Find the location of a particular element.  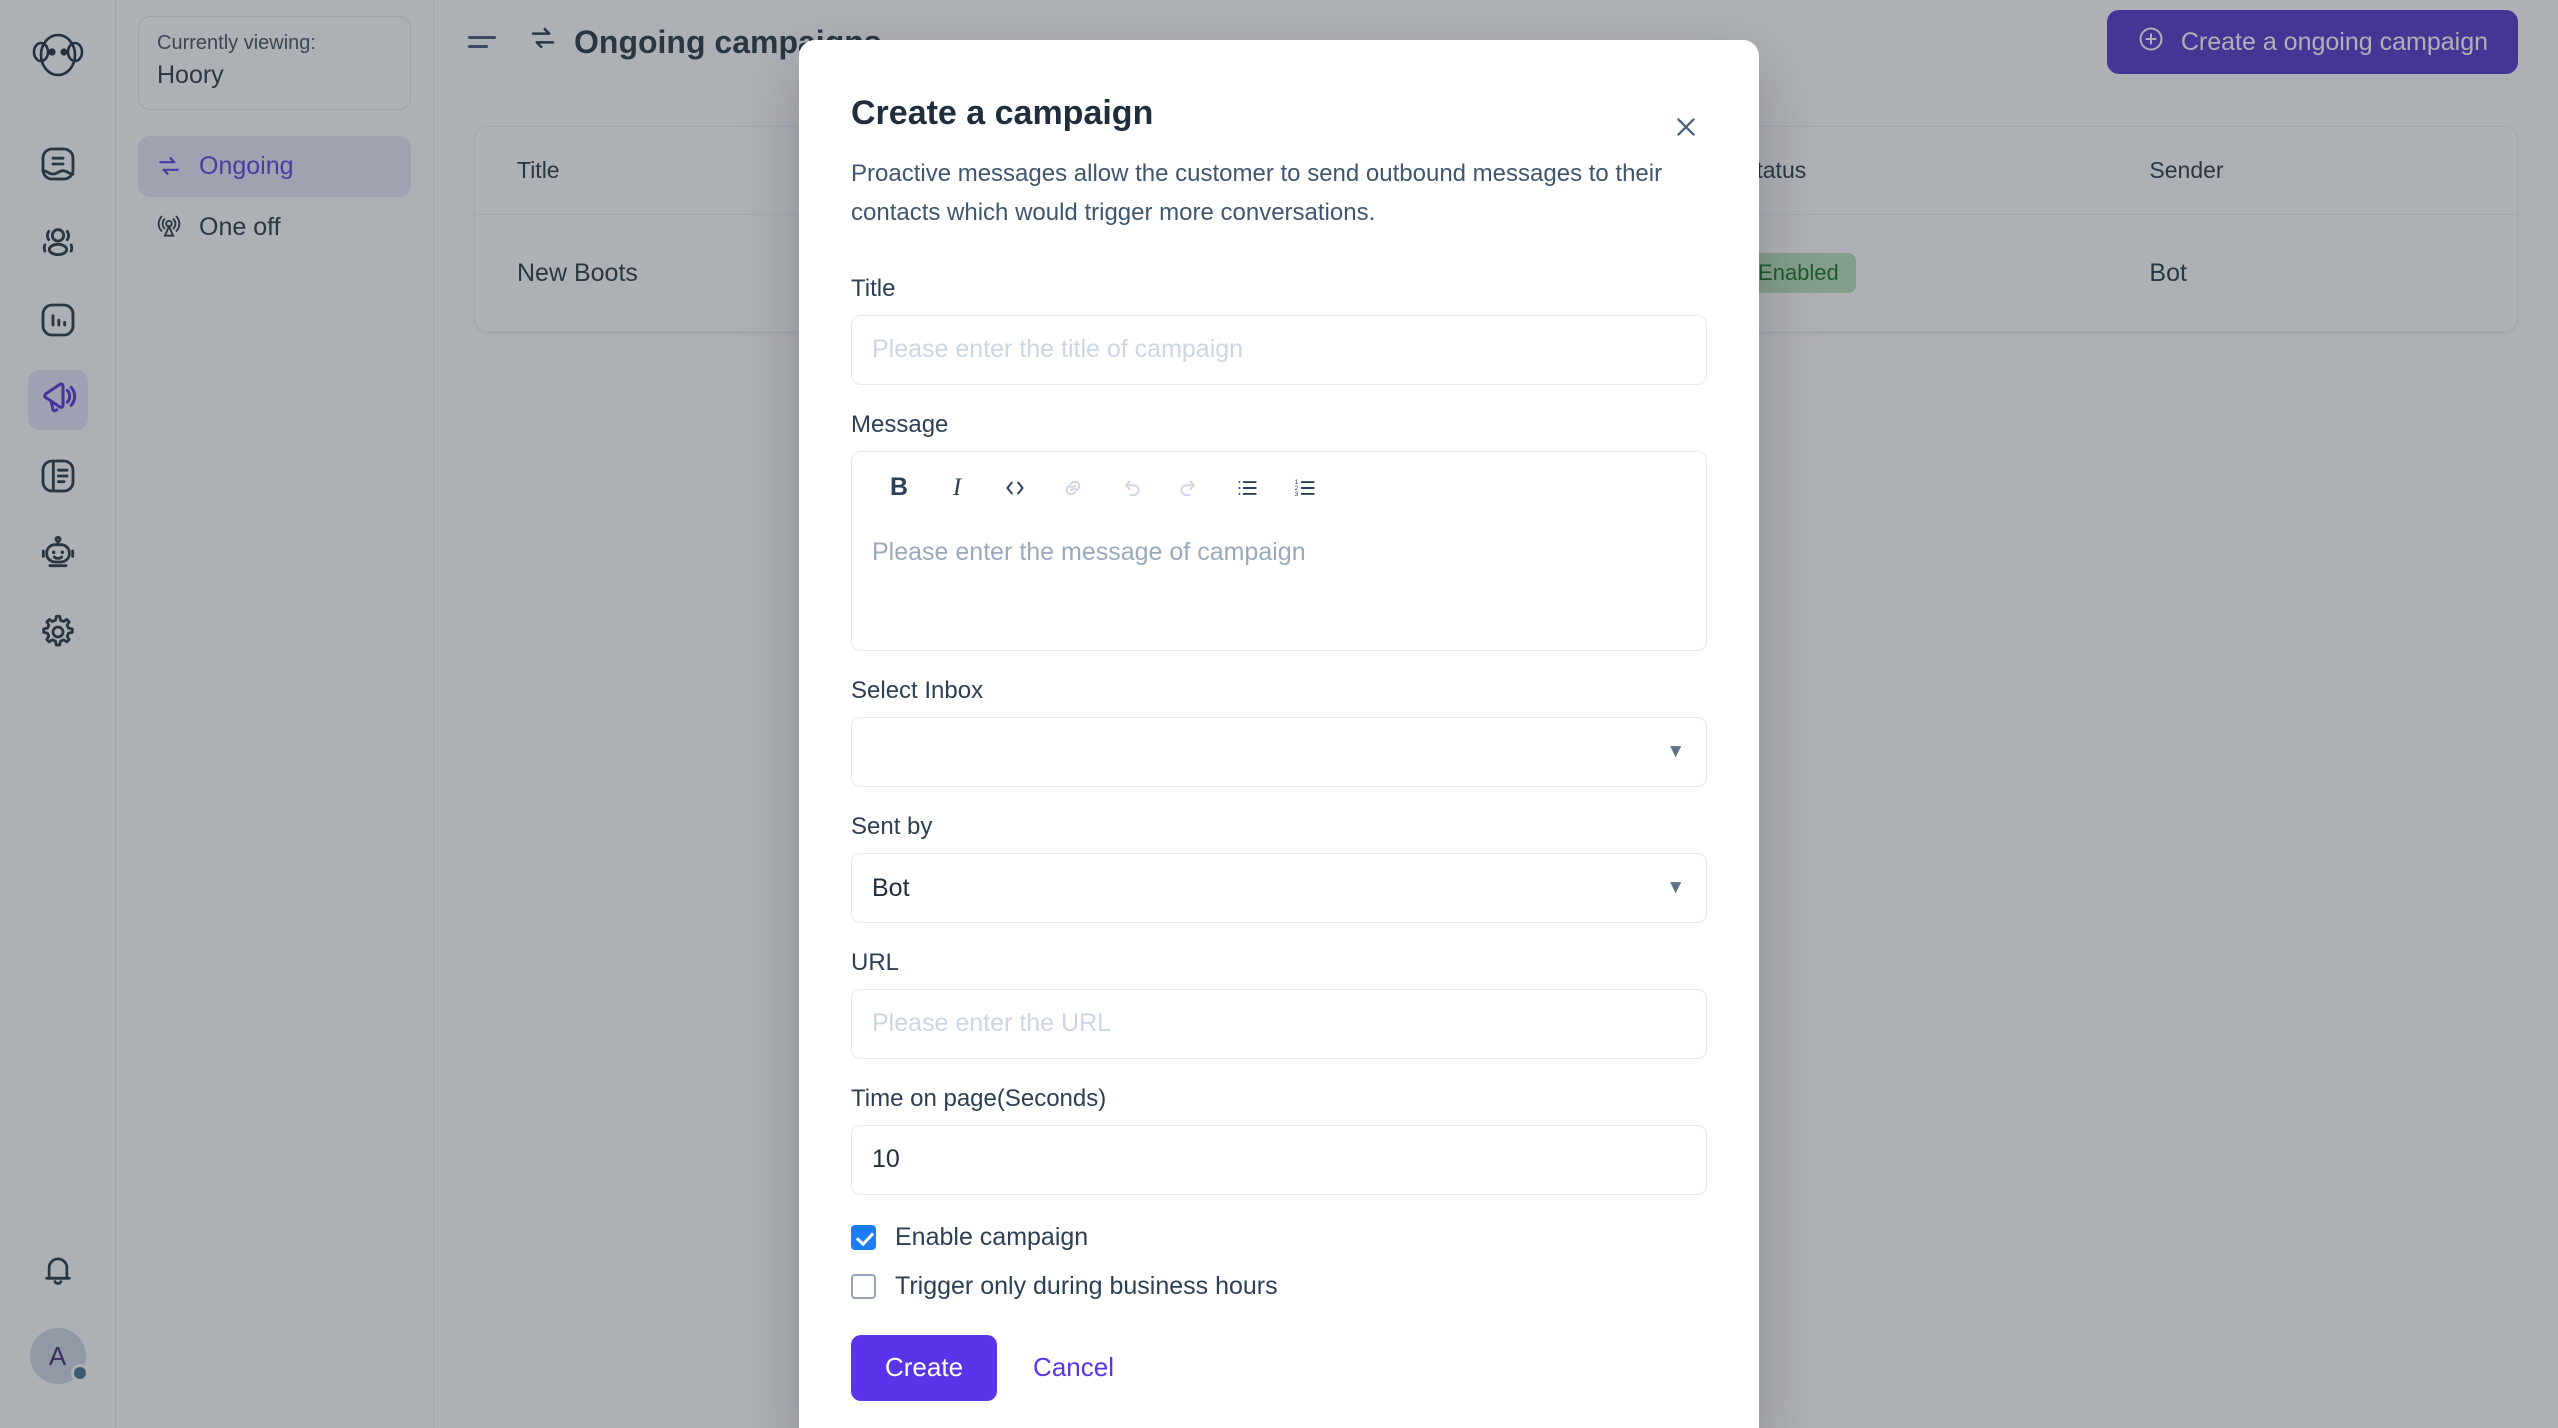

select-inbox-wrapper: ▼ is located at coordinates (1279, 751).